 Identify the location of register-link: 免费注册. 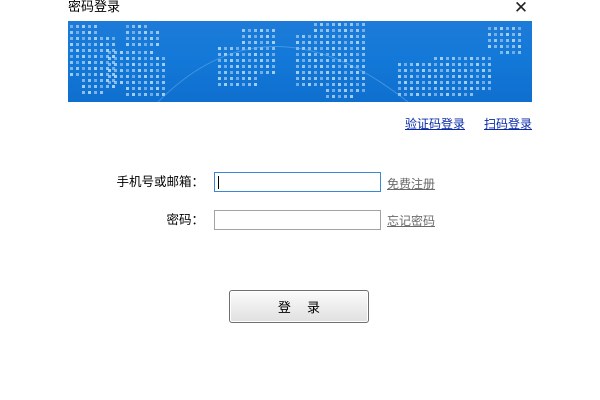
(411, 184).